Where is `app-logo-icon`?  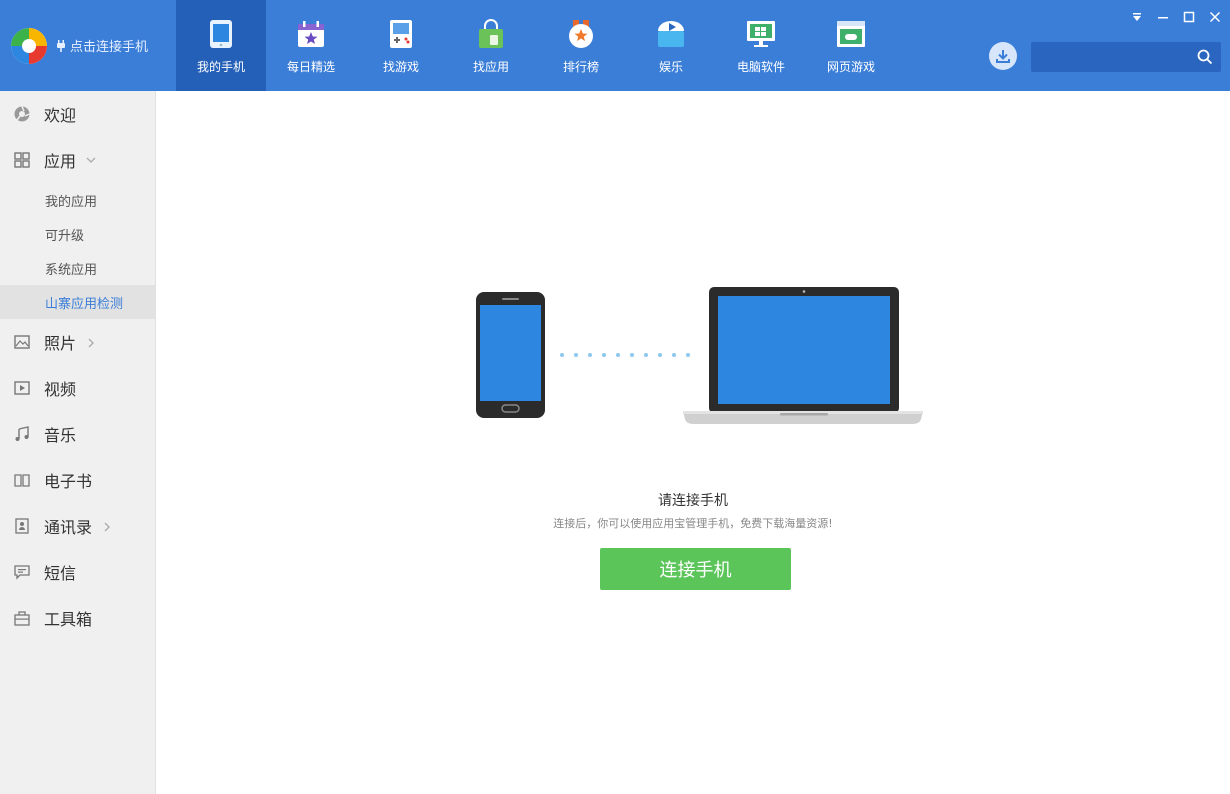
app-logo-icon is located at coordinates (29, 46).